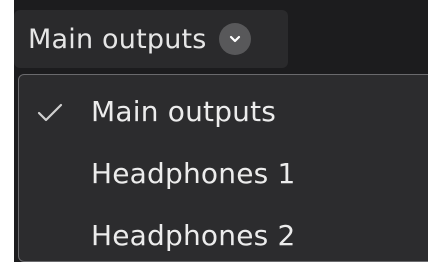 Image resolution: width=428 pixels, height=267 pixels. I want to click on menu-item-label: Headphones 2, so click(193, 235).